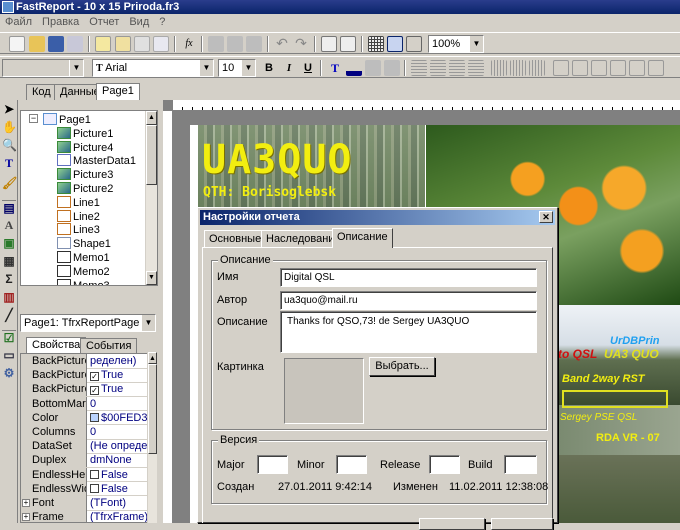 Image resolution: width=680 pixels, height=530 pixels. What do you see at coordinates (85, 175) in the screenshot?
I see `tree-node: Picture3` at bounding box center [85, 175].